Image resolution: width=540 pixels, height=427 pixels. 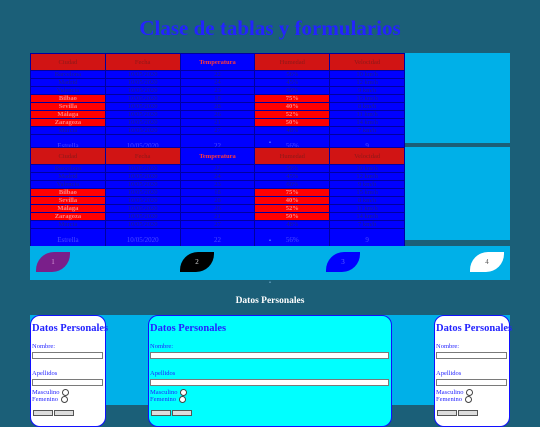 What do you see at coordinates (68, 184) in the screenshot?
I see `table-cell: Valencia` at bounding box center [68, 184].